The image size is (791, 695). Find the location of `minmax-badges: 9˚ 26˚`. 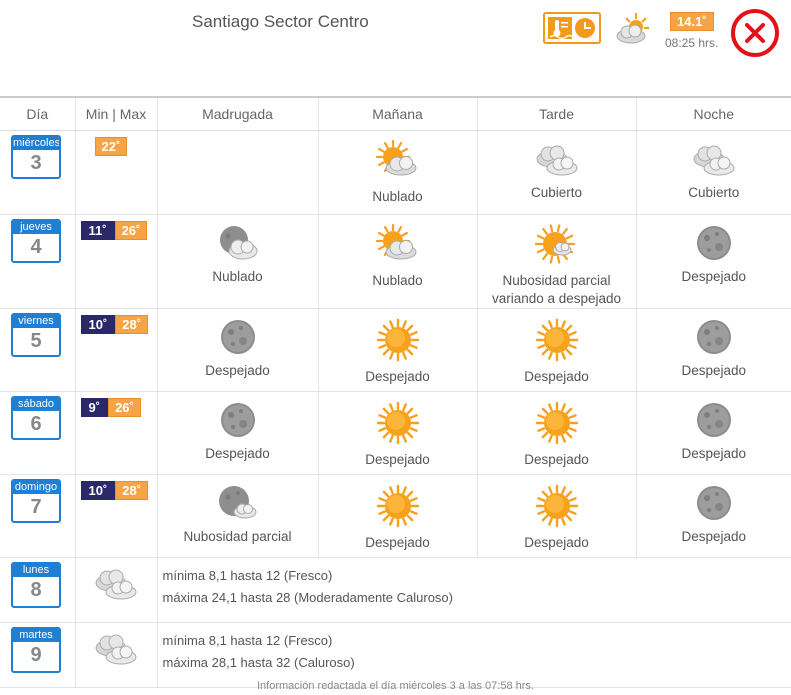

minmax-badges: 9˚ 26˚ is located at coordinates (110, 407).